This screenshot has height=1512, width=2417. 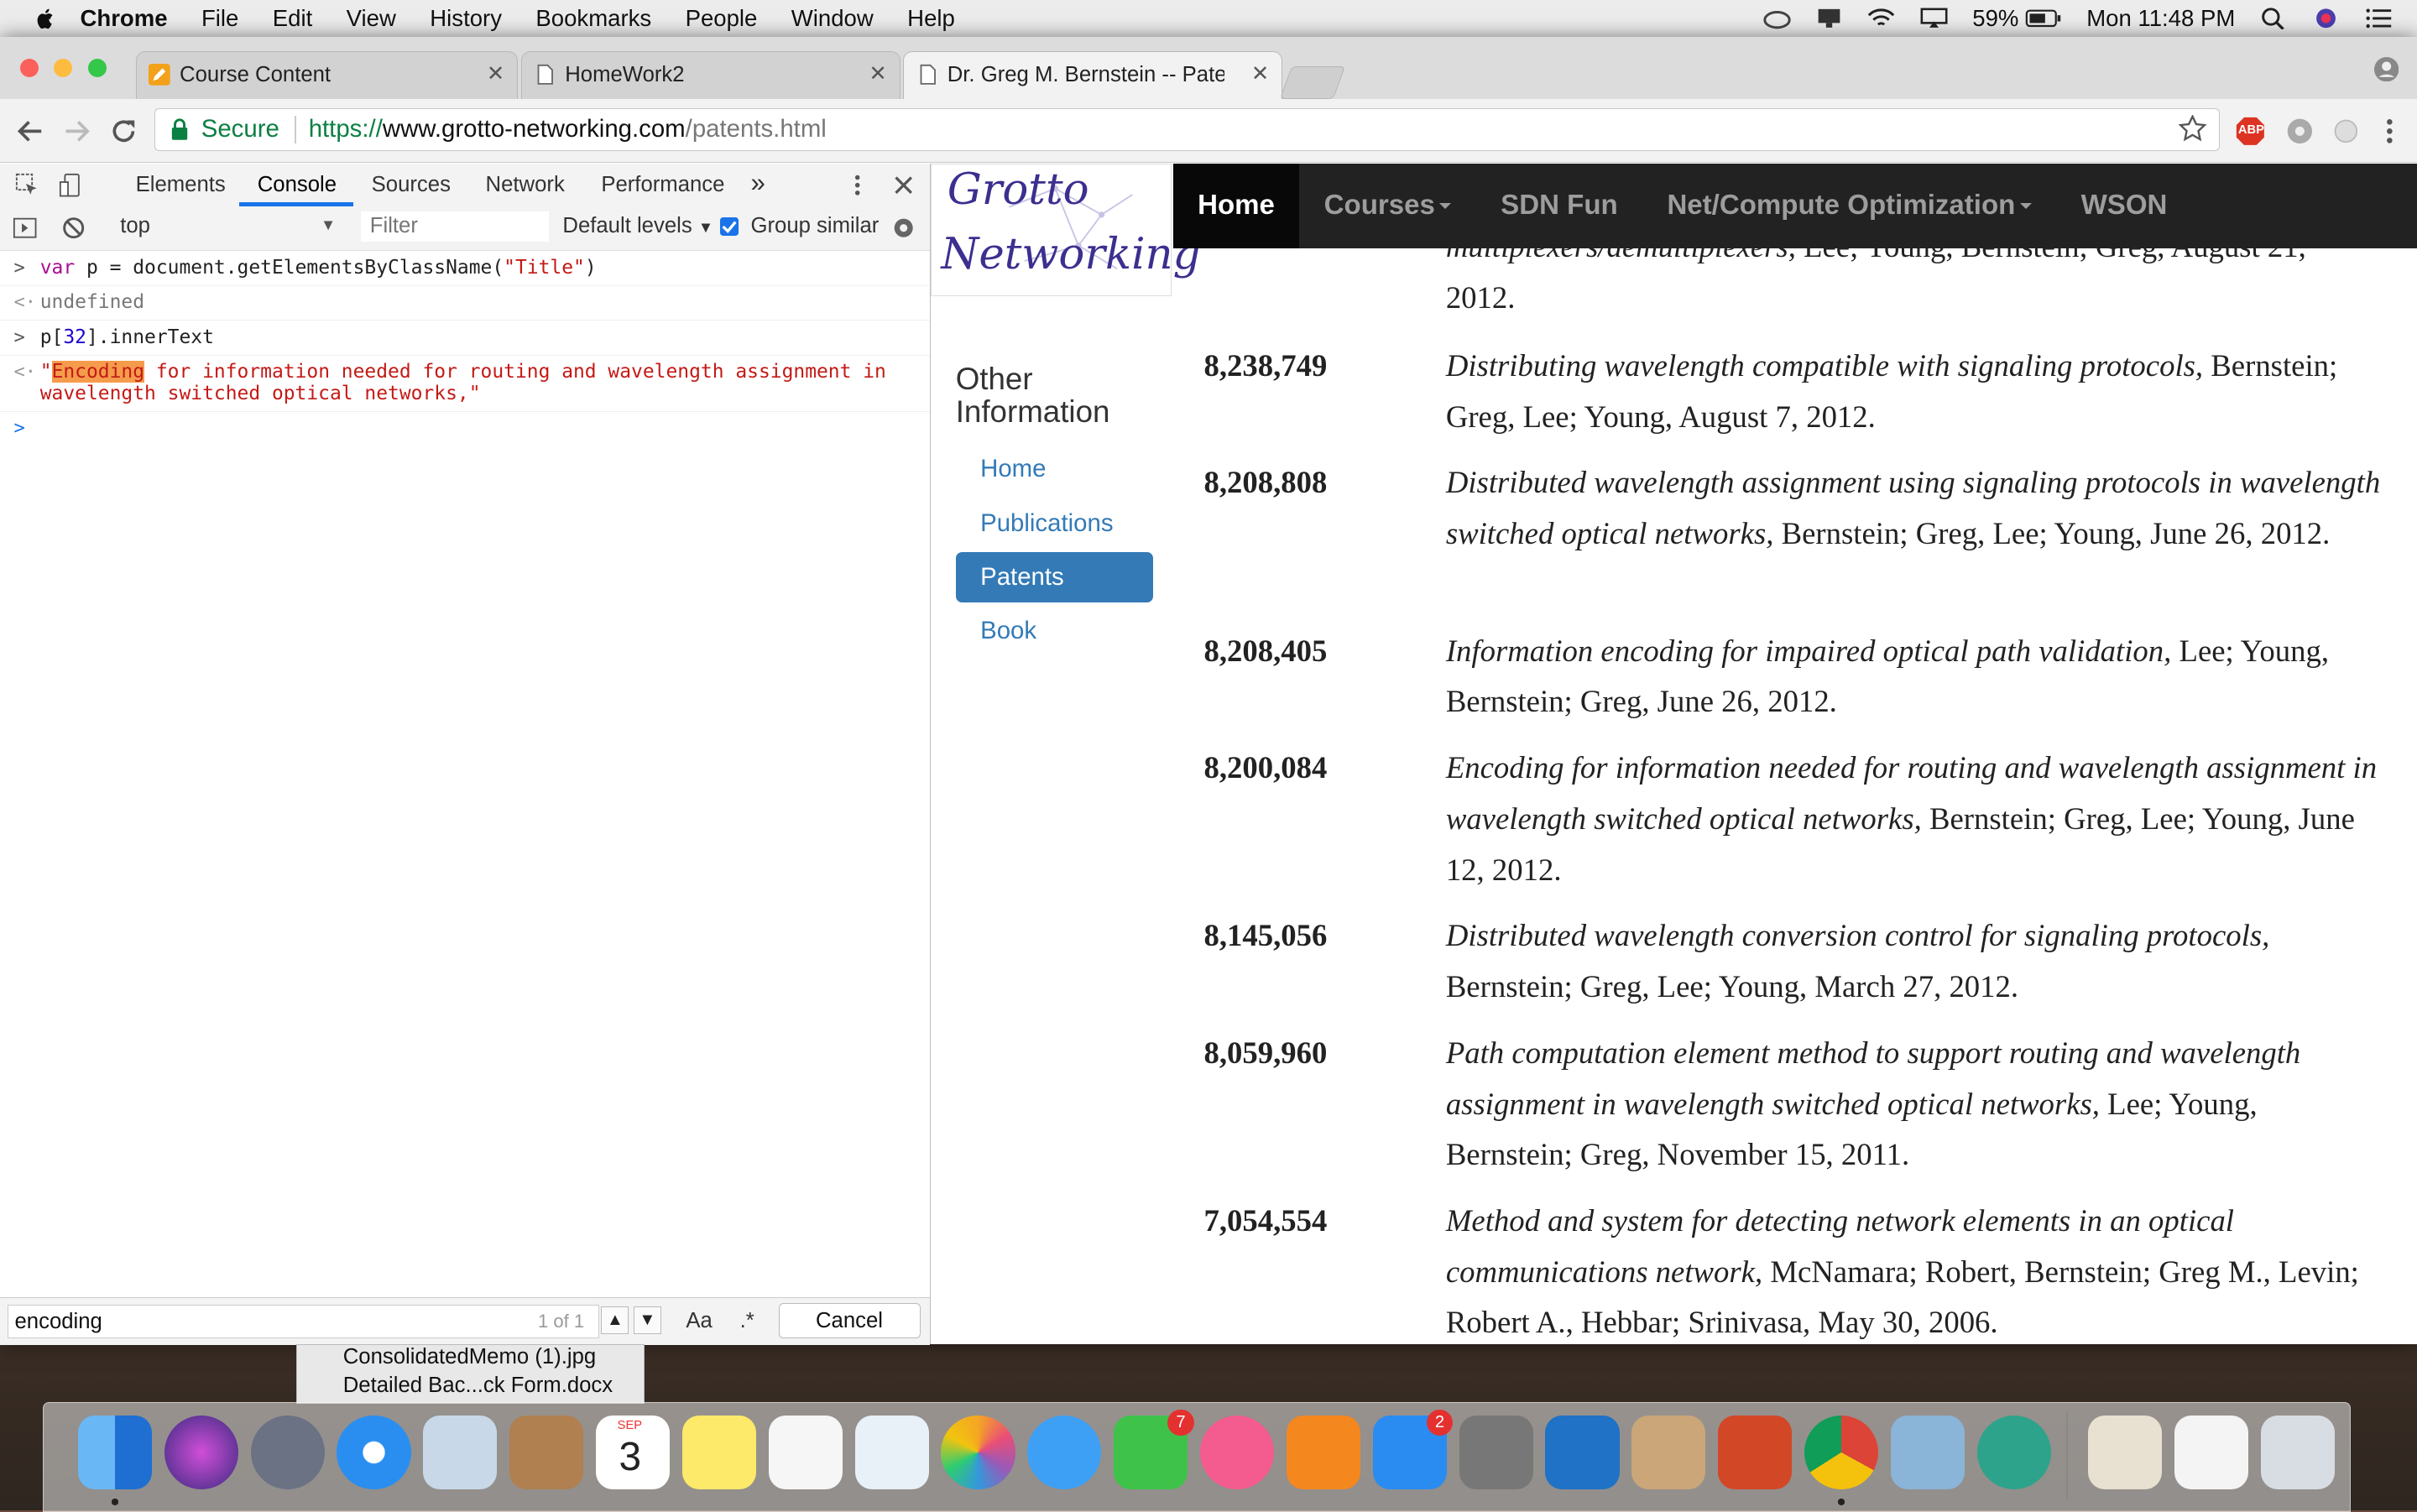 I want to click on notification-center-icon, so click(x=2379, y=18).